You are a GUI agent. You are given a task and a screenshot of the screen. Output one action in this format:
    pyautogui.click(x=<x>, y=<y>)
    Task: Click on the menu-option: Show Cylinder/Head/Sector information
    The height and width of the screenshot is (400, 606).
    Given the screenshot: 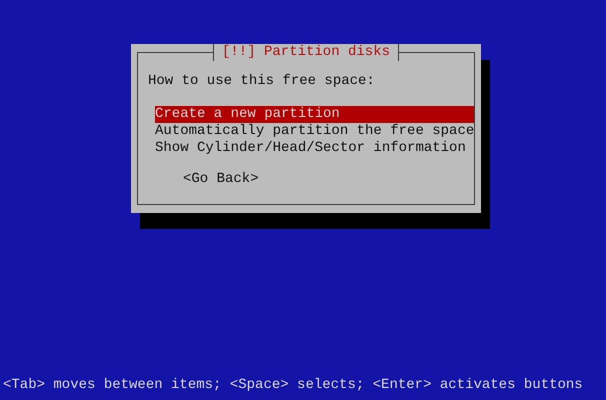 What is the action you would take?
    pyautogui.click(x=314, y=148)
    